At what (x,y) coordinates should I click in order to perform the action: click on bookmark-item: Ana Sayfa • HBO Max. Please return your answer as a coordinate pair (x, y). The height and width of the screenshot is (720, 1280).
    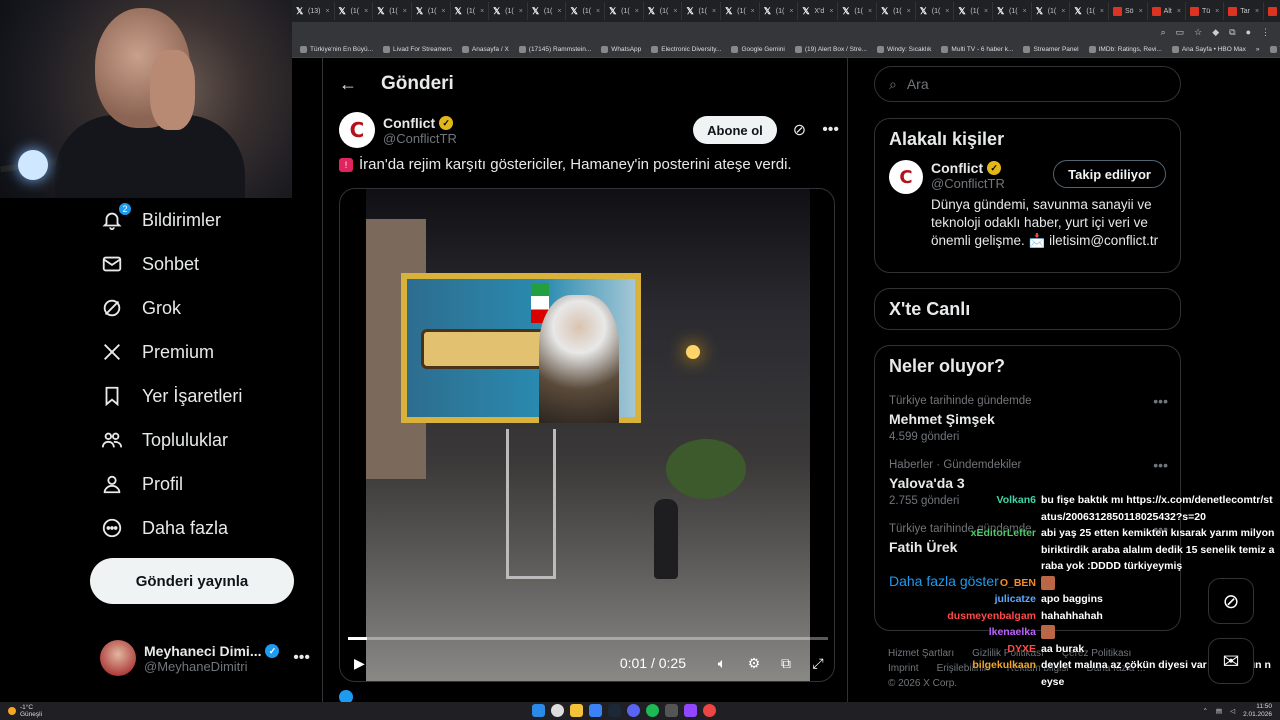
    Looking at the image, I should click on (1208, 49).